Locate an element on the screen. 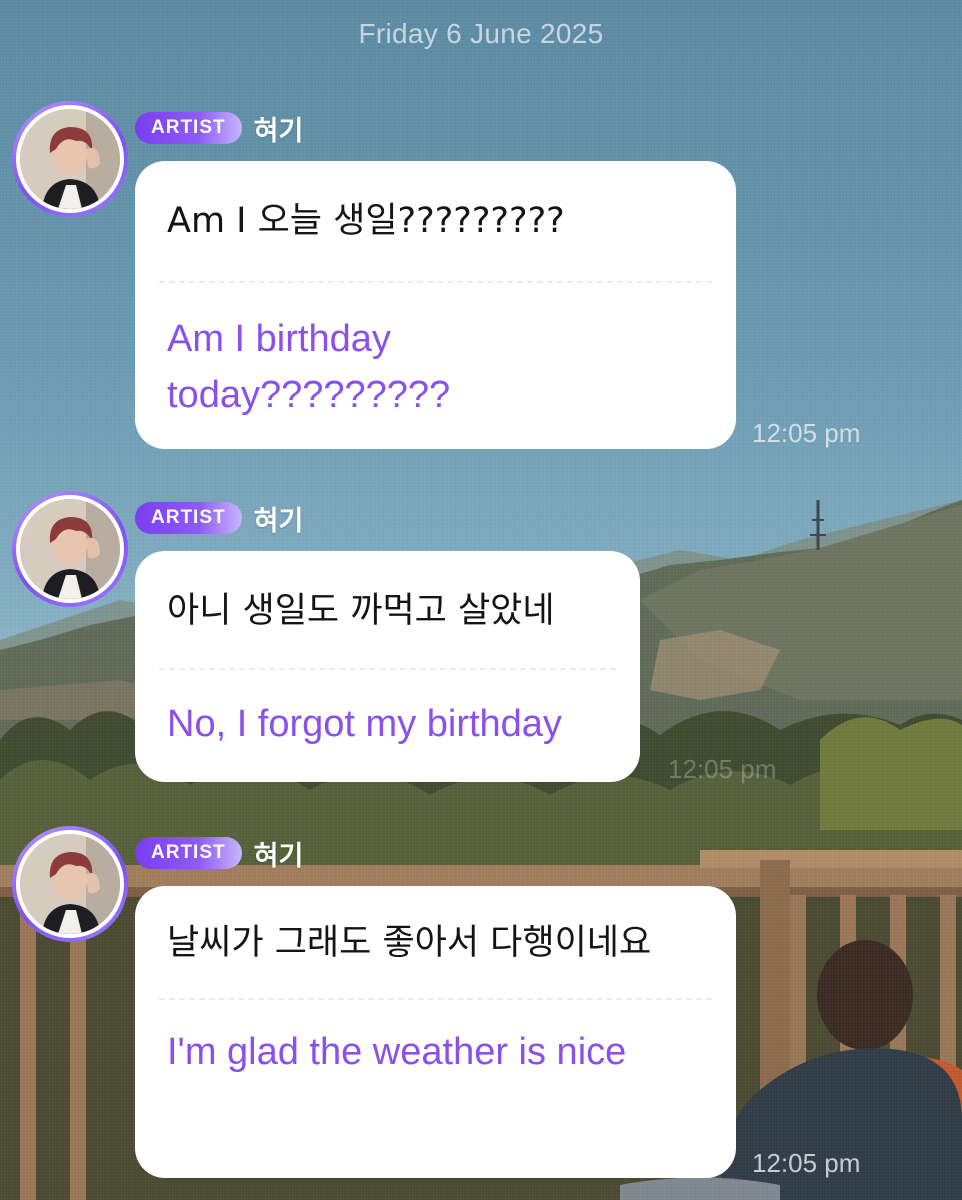  date-divider: Friday 6 June 2025 is located at coordinates (481, 33).